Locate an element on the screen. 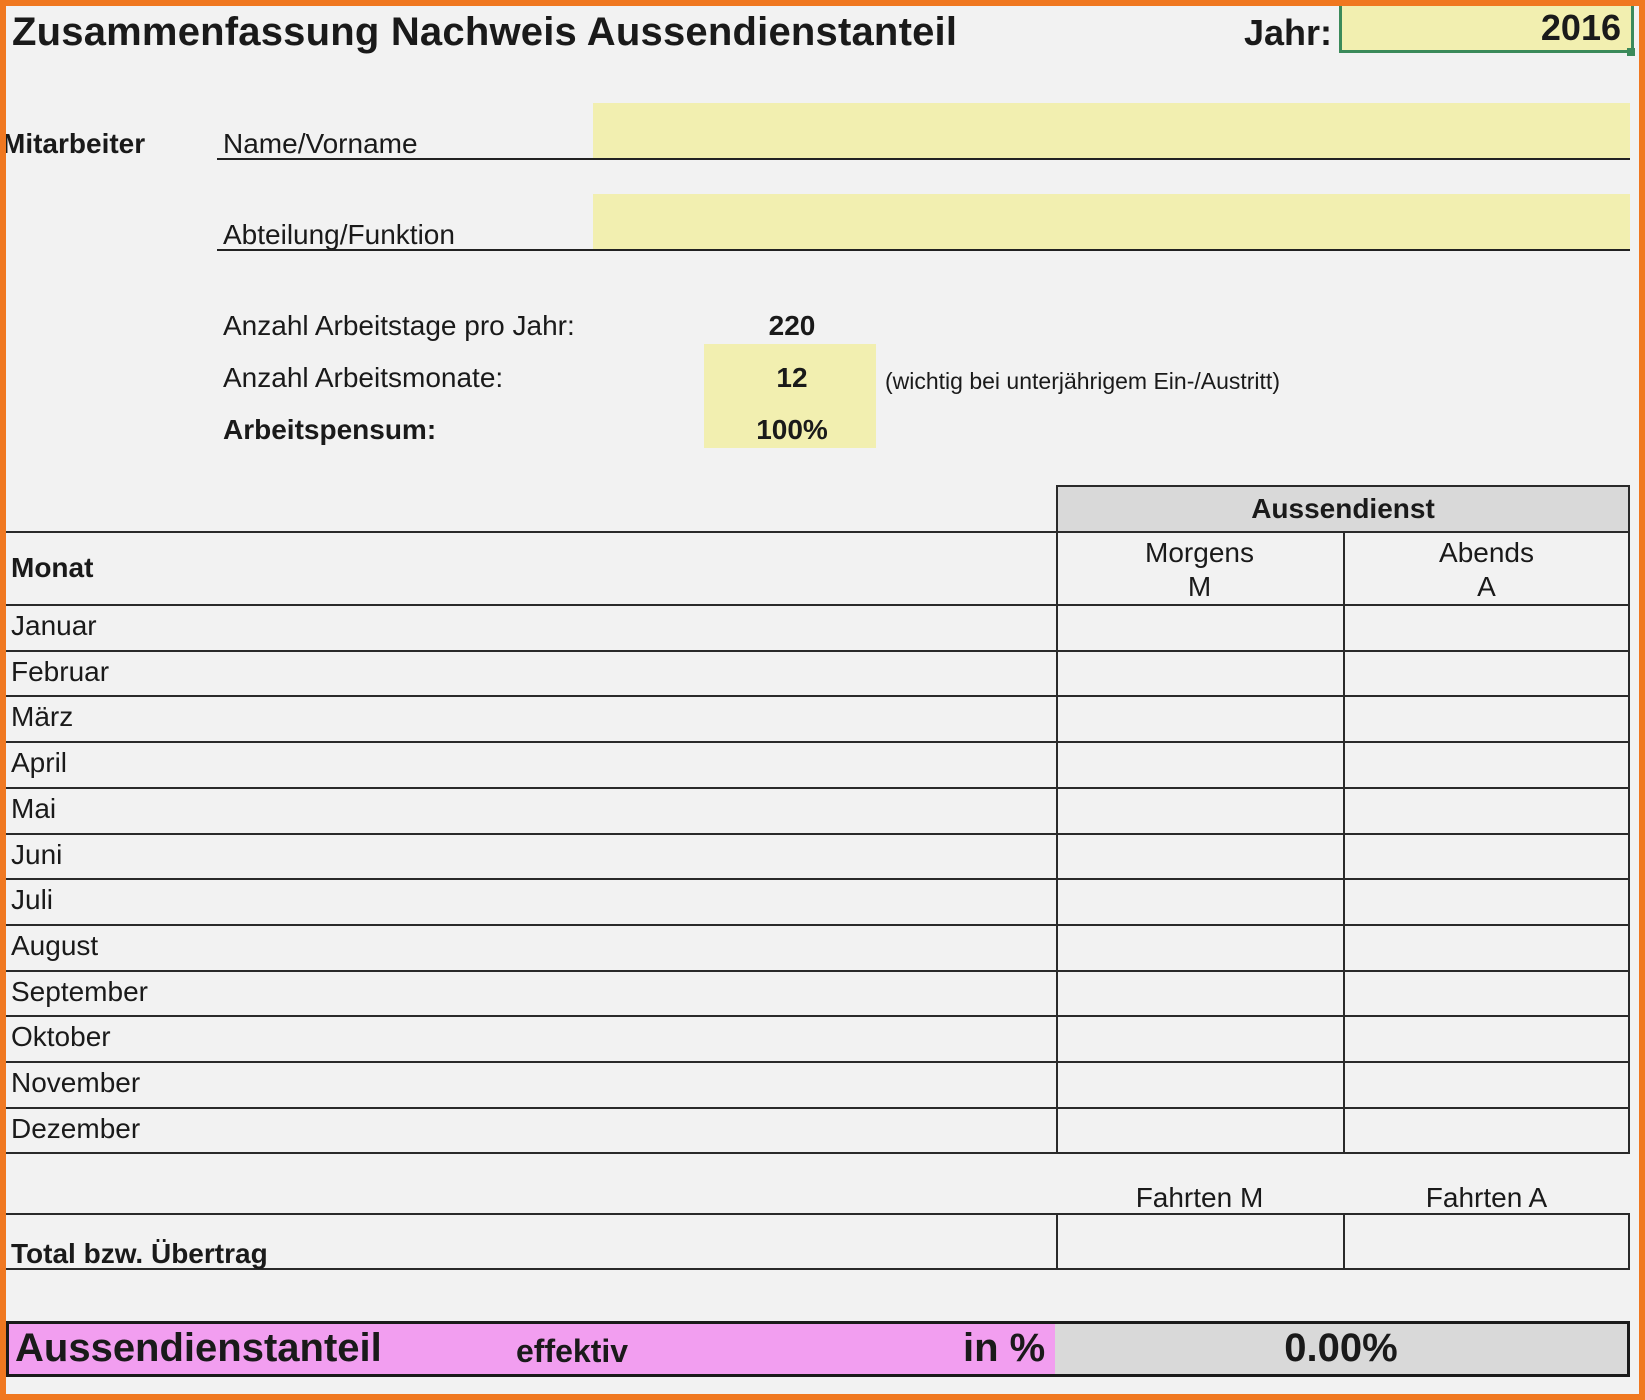 The height and width of the screenshot is (1400, 1645). month-label: November is located at coordinates (76, 1082).